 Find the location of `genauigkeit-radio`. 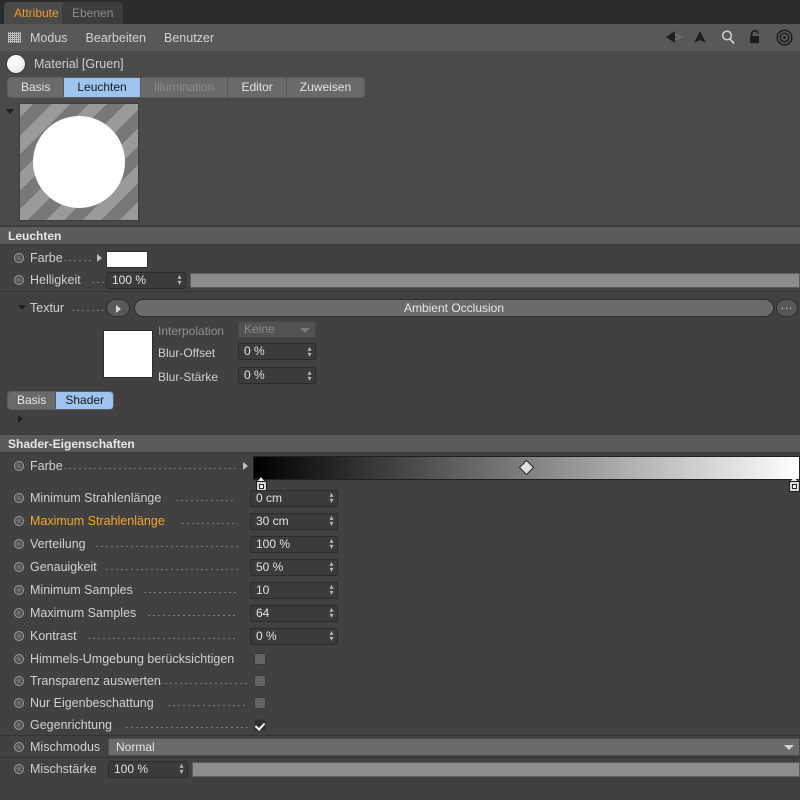

genauigkeit-radio is located at coordinates (19, 567).